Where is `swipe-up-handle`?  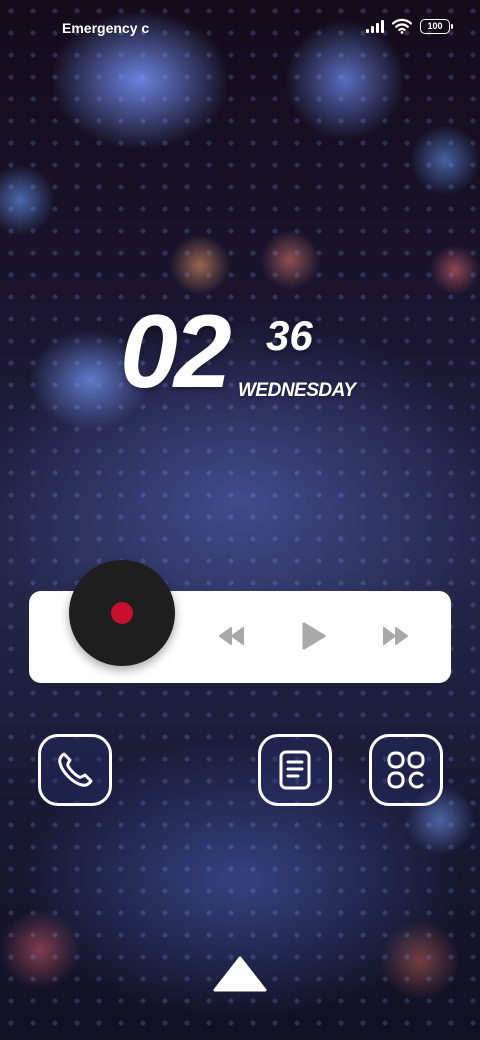
swipe-up-handle is located at coordinates (240, 974).